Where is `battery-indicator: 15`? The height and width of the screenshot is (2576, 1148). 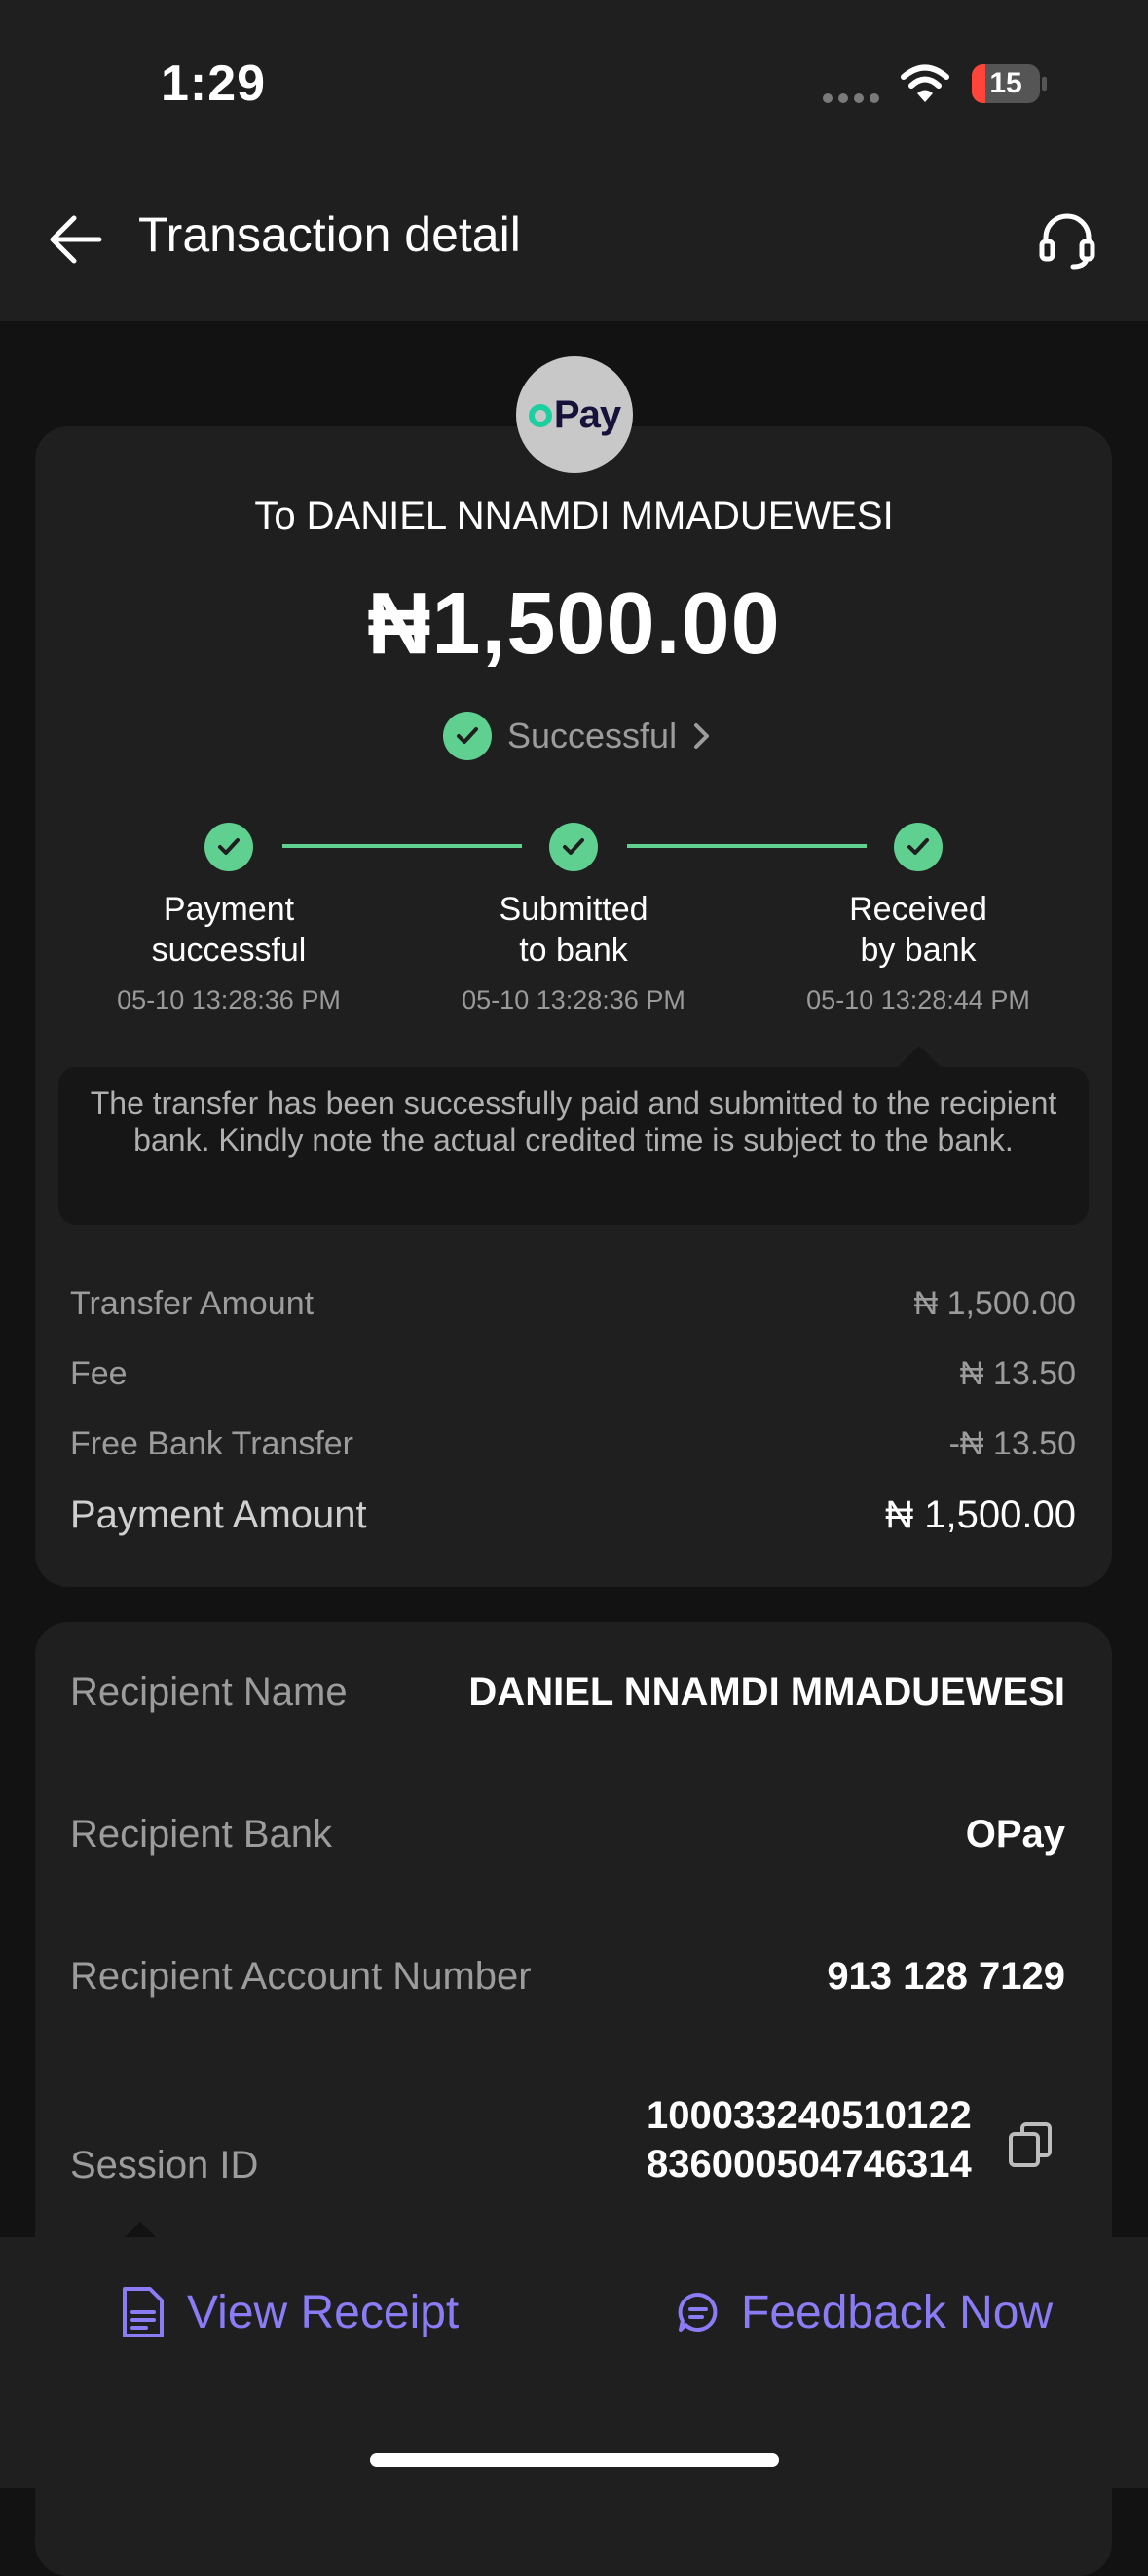 battery-indicator: 15 is located at coordinates (1010, 83).